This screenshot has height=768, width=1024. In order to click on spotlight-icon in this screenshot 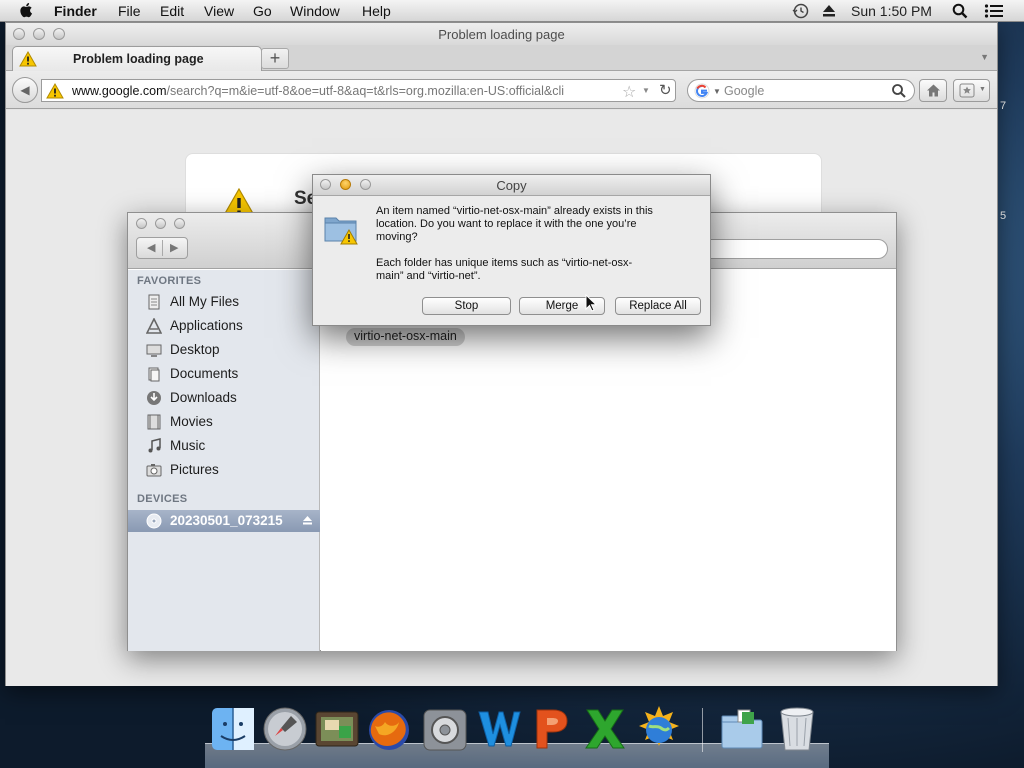, I will do `click(960, 11)`.